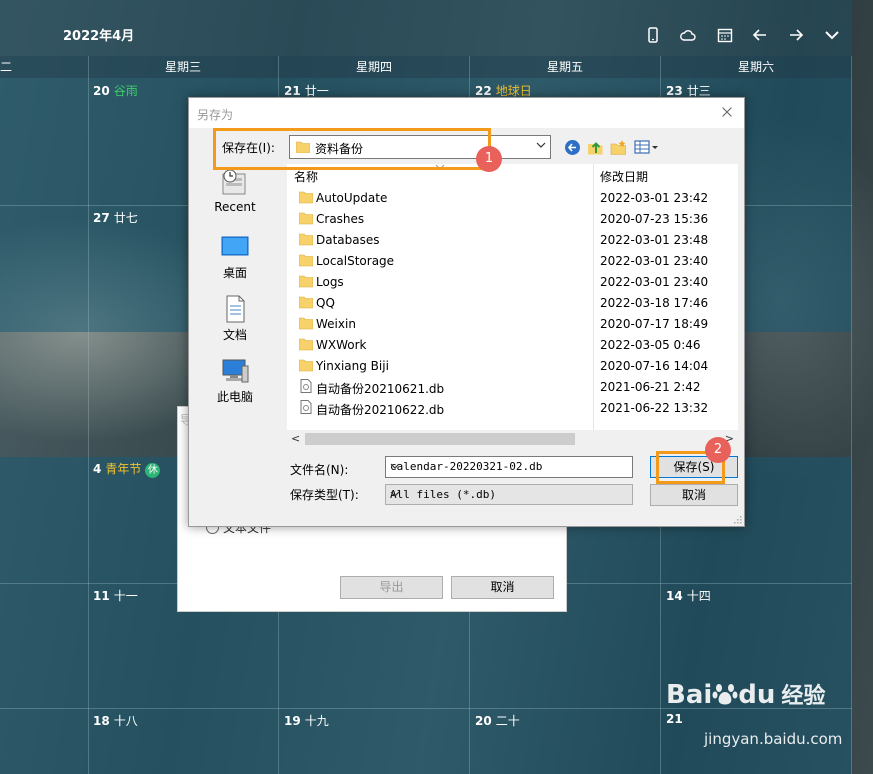 This screenshot has width=873, height=774. I want to click on file-row: 自动备份20210622.db 2021-06-22 13:32, so click(512, 407).